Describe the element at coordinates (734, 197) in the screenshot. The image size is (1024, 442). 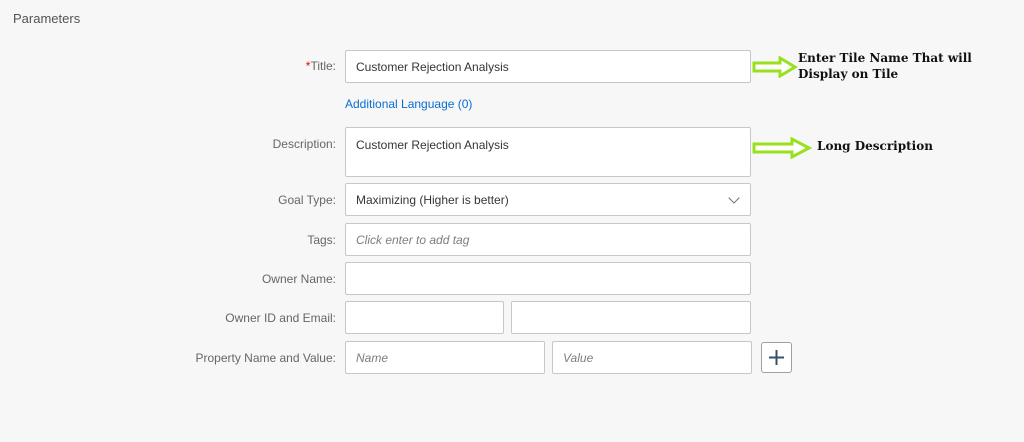
I see `chevron-down-icon` at that location.